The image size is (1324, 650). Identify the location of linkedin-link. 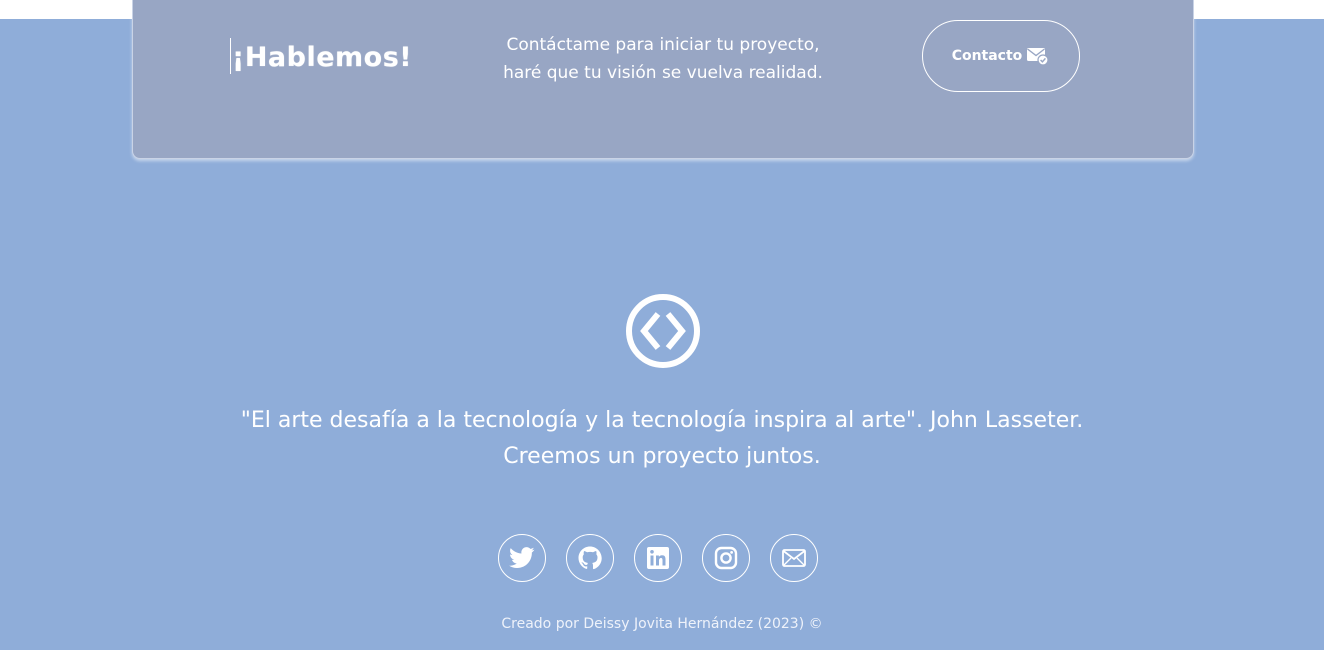
(658, 558).